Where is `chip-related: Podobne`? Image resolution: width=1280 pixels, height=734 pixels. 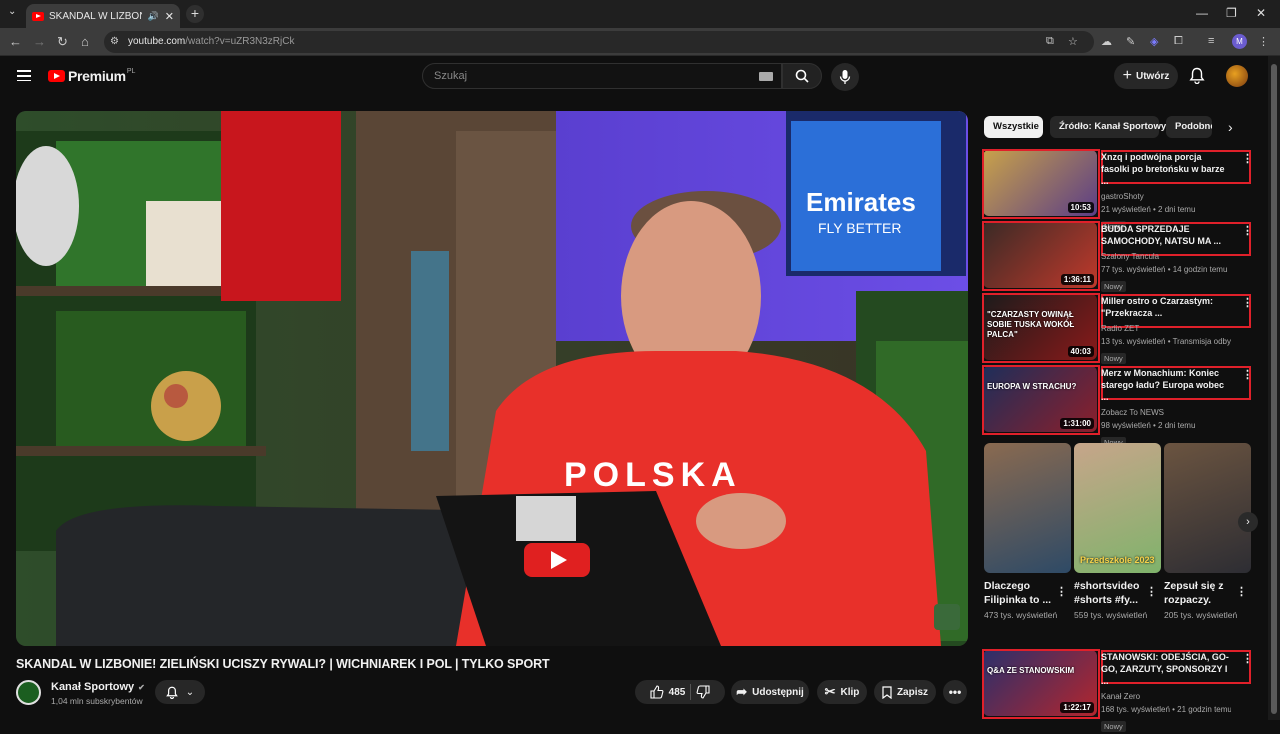
chip-related: Podobne is located at coordinates (1189, 127).